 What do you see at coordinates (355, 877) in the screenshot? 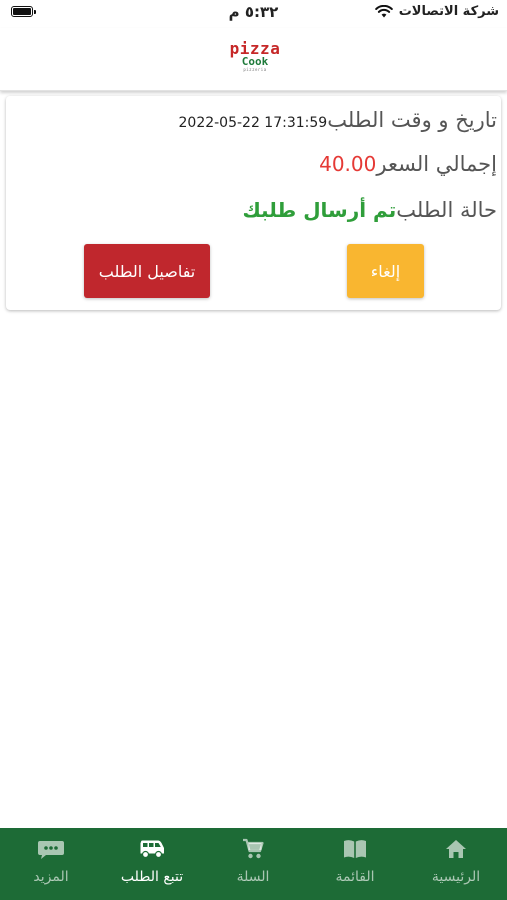
I see `tab-menu-label: القائمة` at bounding box center [355, 877].